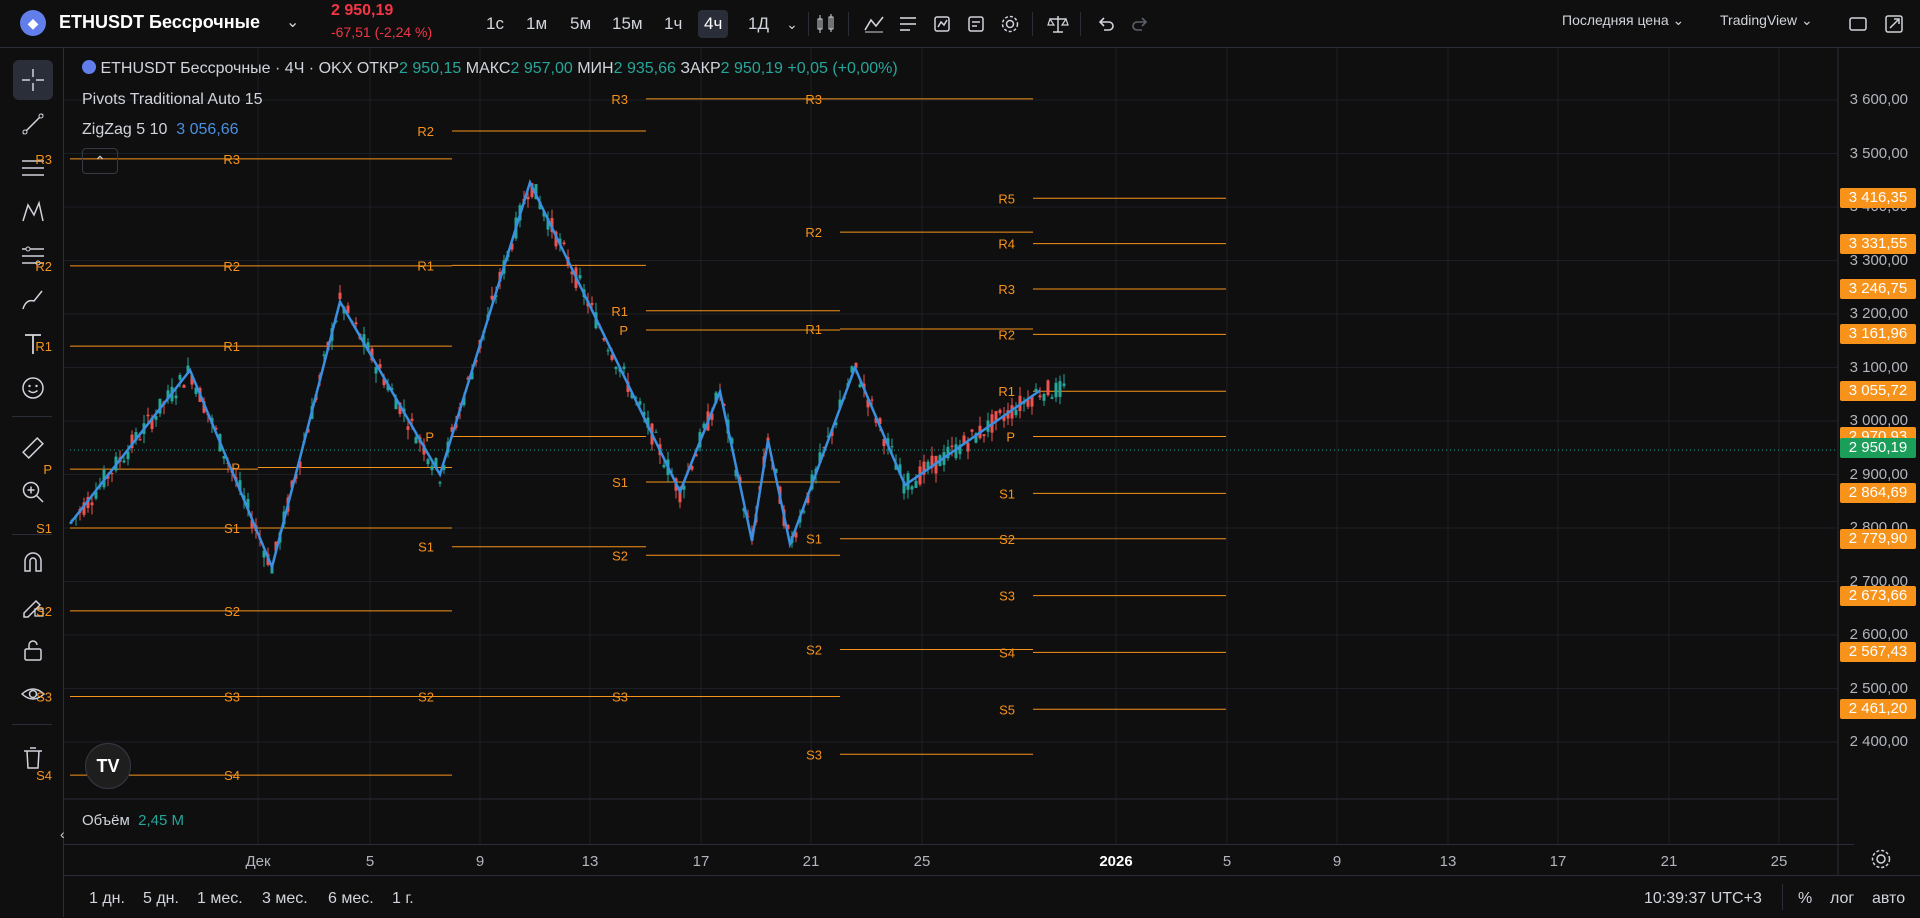 The width and height of the screenshot is (1920, 918). I want to click on zigzag-indicator-legend: ZigZag 5 10 3 056,66, so click(160, 130).